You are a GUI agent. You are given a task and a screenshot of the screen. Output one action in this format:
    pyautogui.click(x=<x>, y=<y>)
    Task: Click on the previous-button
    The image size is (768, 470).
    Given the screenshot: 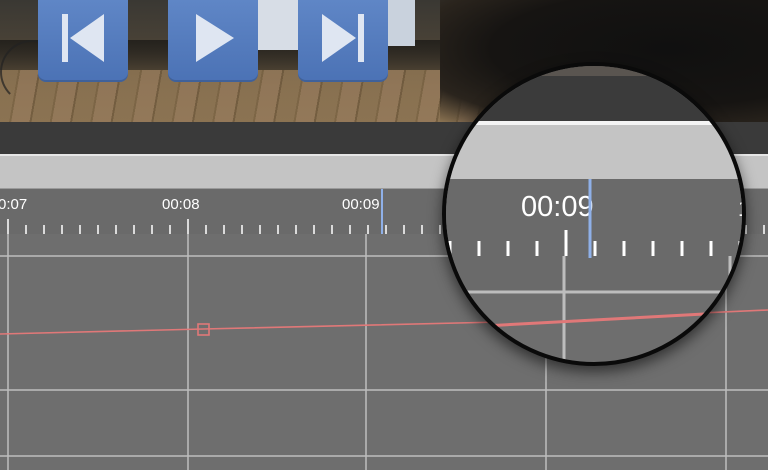 What is the action you would take?
    pyautogui.click(x=83, y=41)
    